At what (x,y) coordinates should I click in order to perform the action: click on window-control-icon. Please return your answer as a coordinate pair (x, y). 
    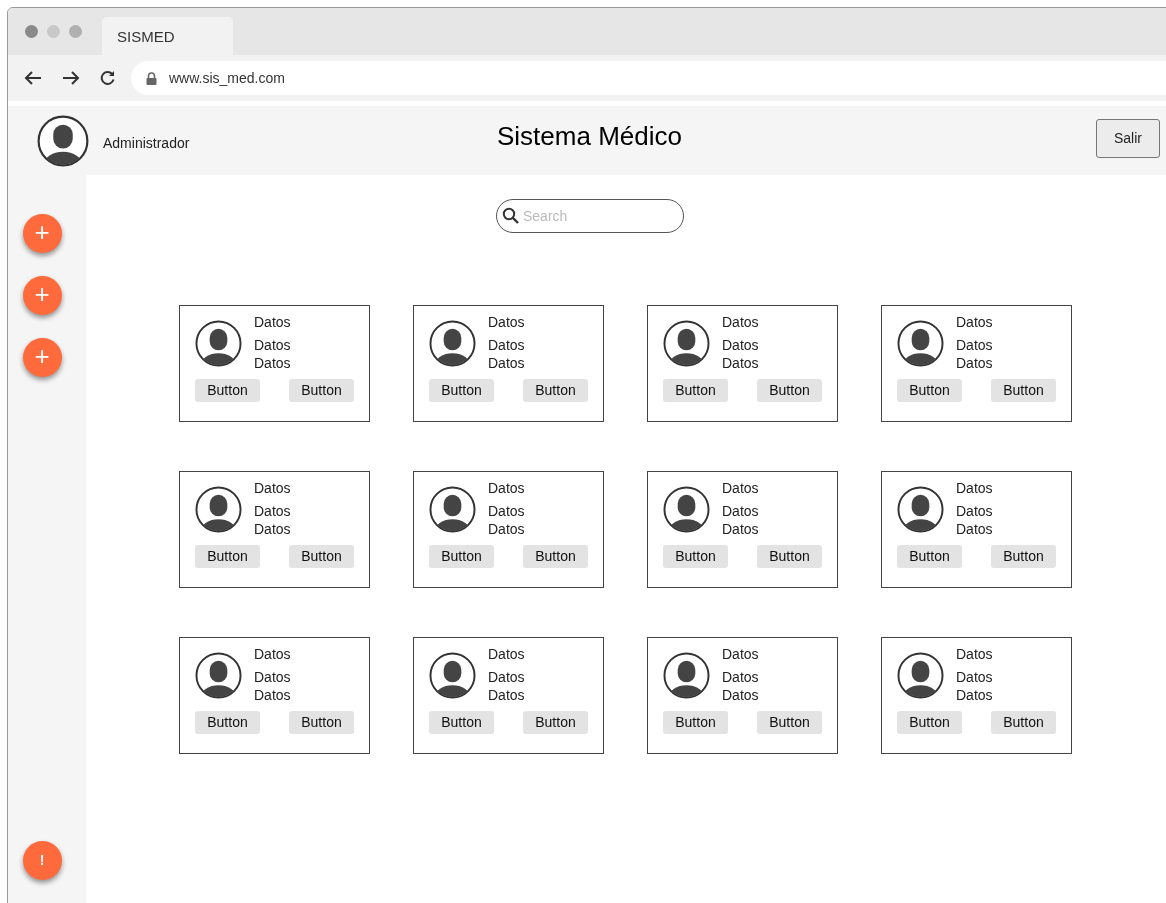
    Looking at the image, I should click on (31, 31).